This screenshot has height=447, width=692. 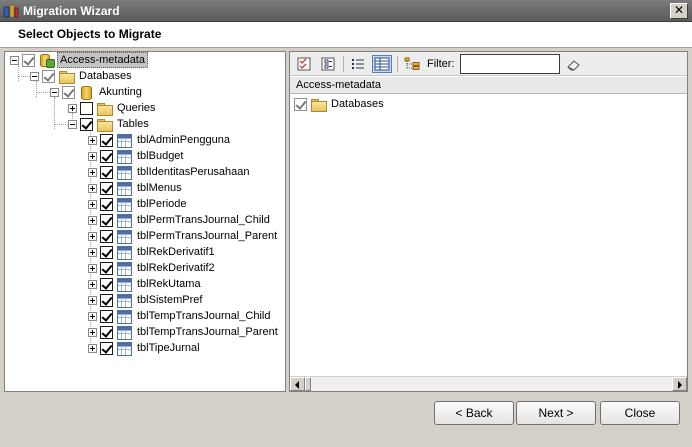 What do you see at coordinates (146, 300) in the screenshot?
I see `tree-node-table: tblSistemPref` at bounding box center [146, 300].